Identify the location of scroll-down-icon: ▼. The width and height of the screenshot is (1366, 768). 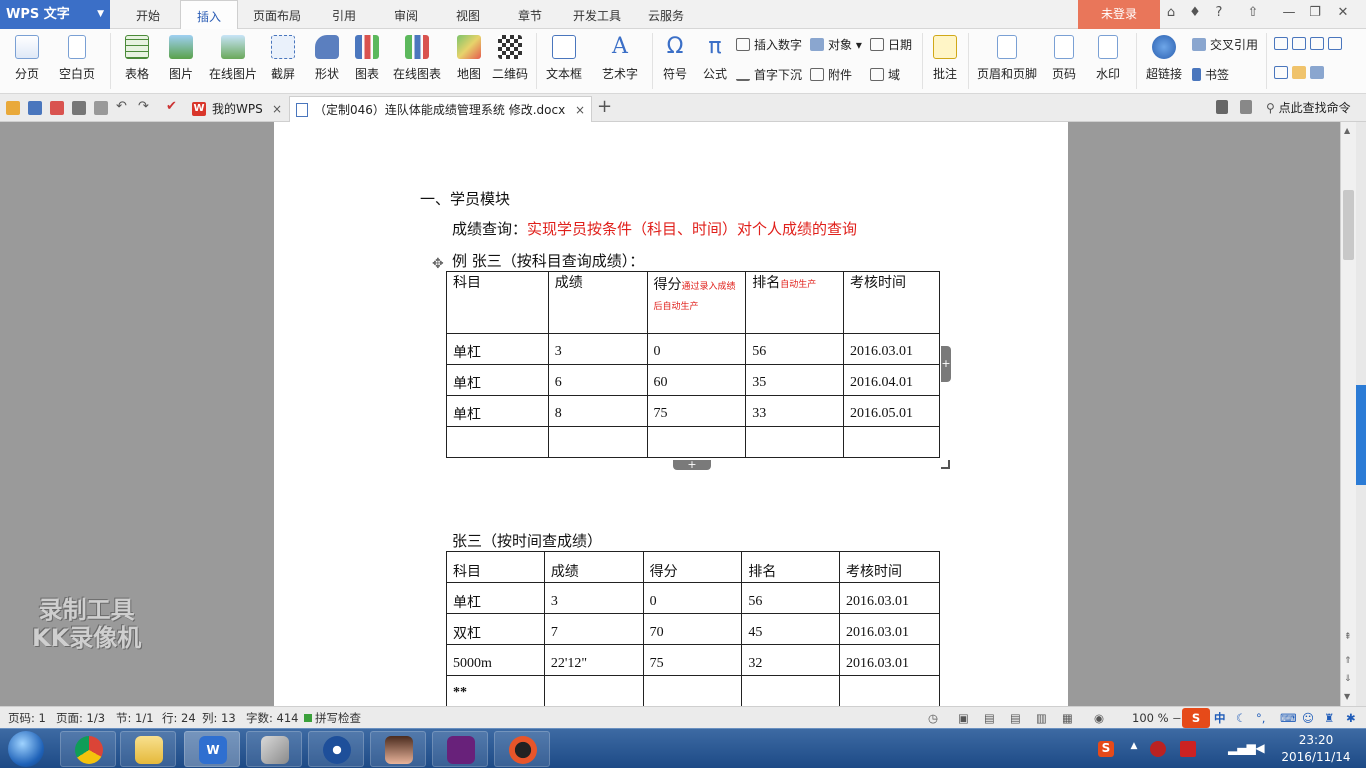
(1347, 696).